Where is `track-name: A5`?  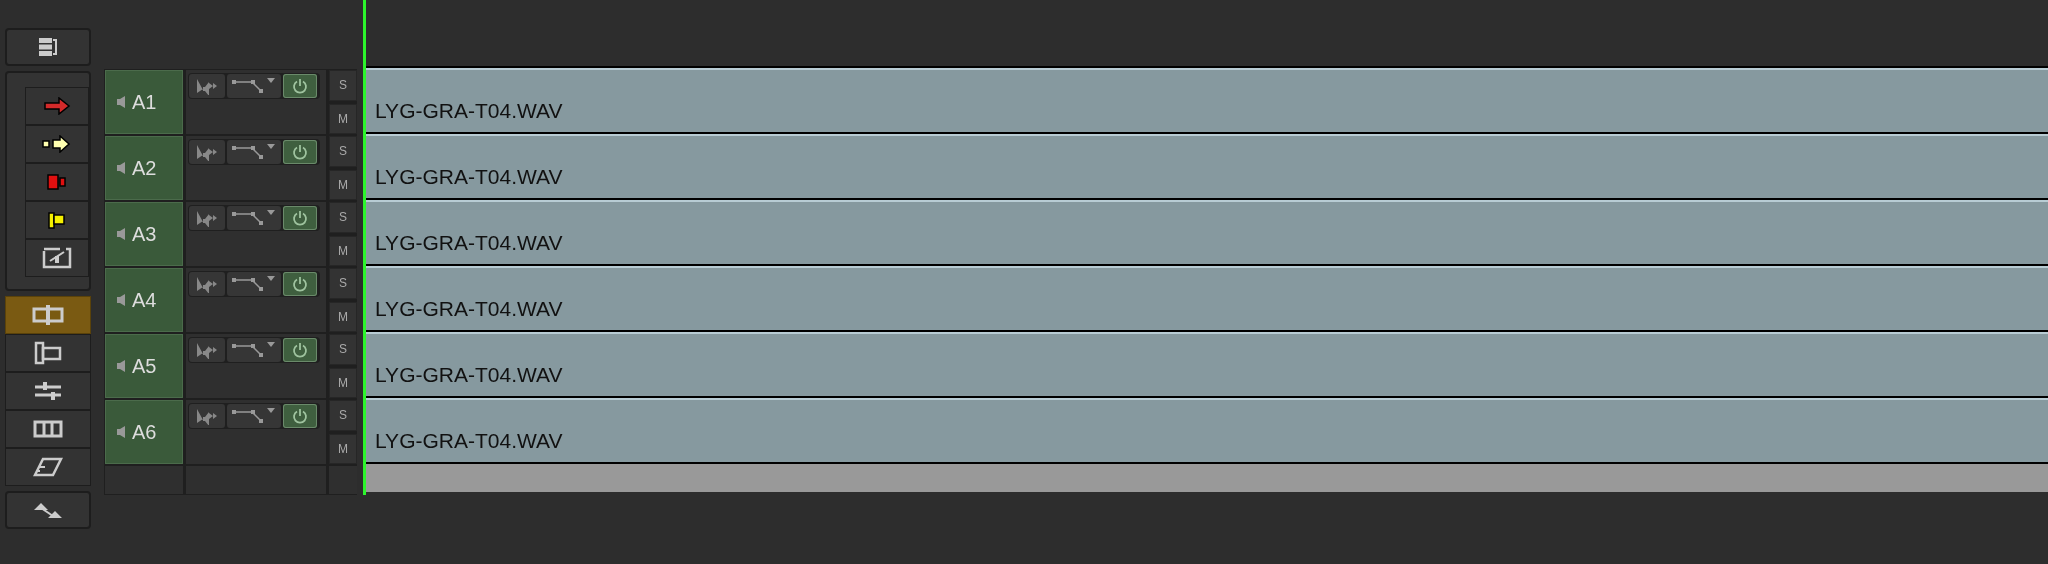 track-name: A5 is located at coordinates (144, 366).